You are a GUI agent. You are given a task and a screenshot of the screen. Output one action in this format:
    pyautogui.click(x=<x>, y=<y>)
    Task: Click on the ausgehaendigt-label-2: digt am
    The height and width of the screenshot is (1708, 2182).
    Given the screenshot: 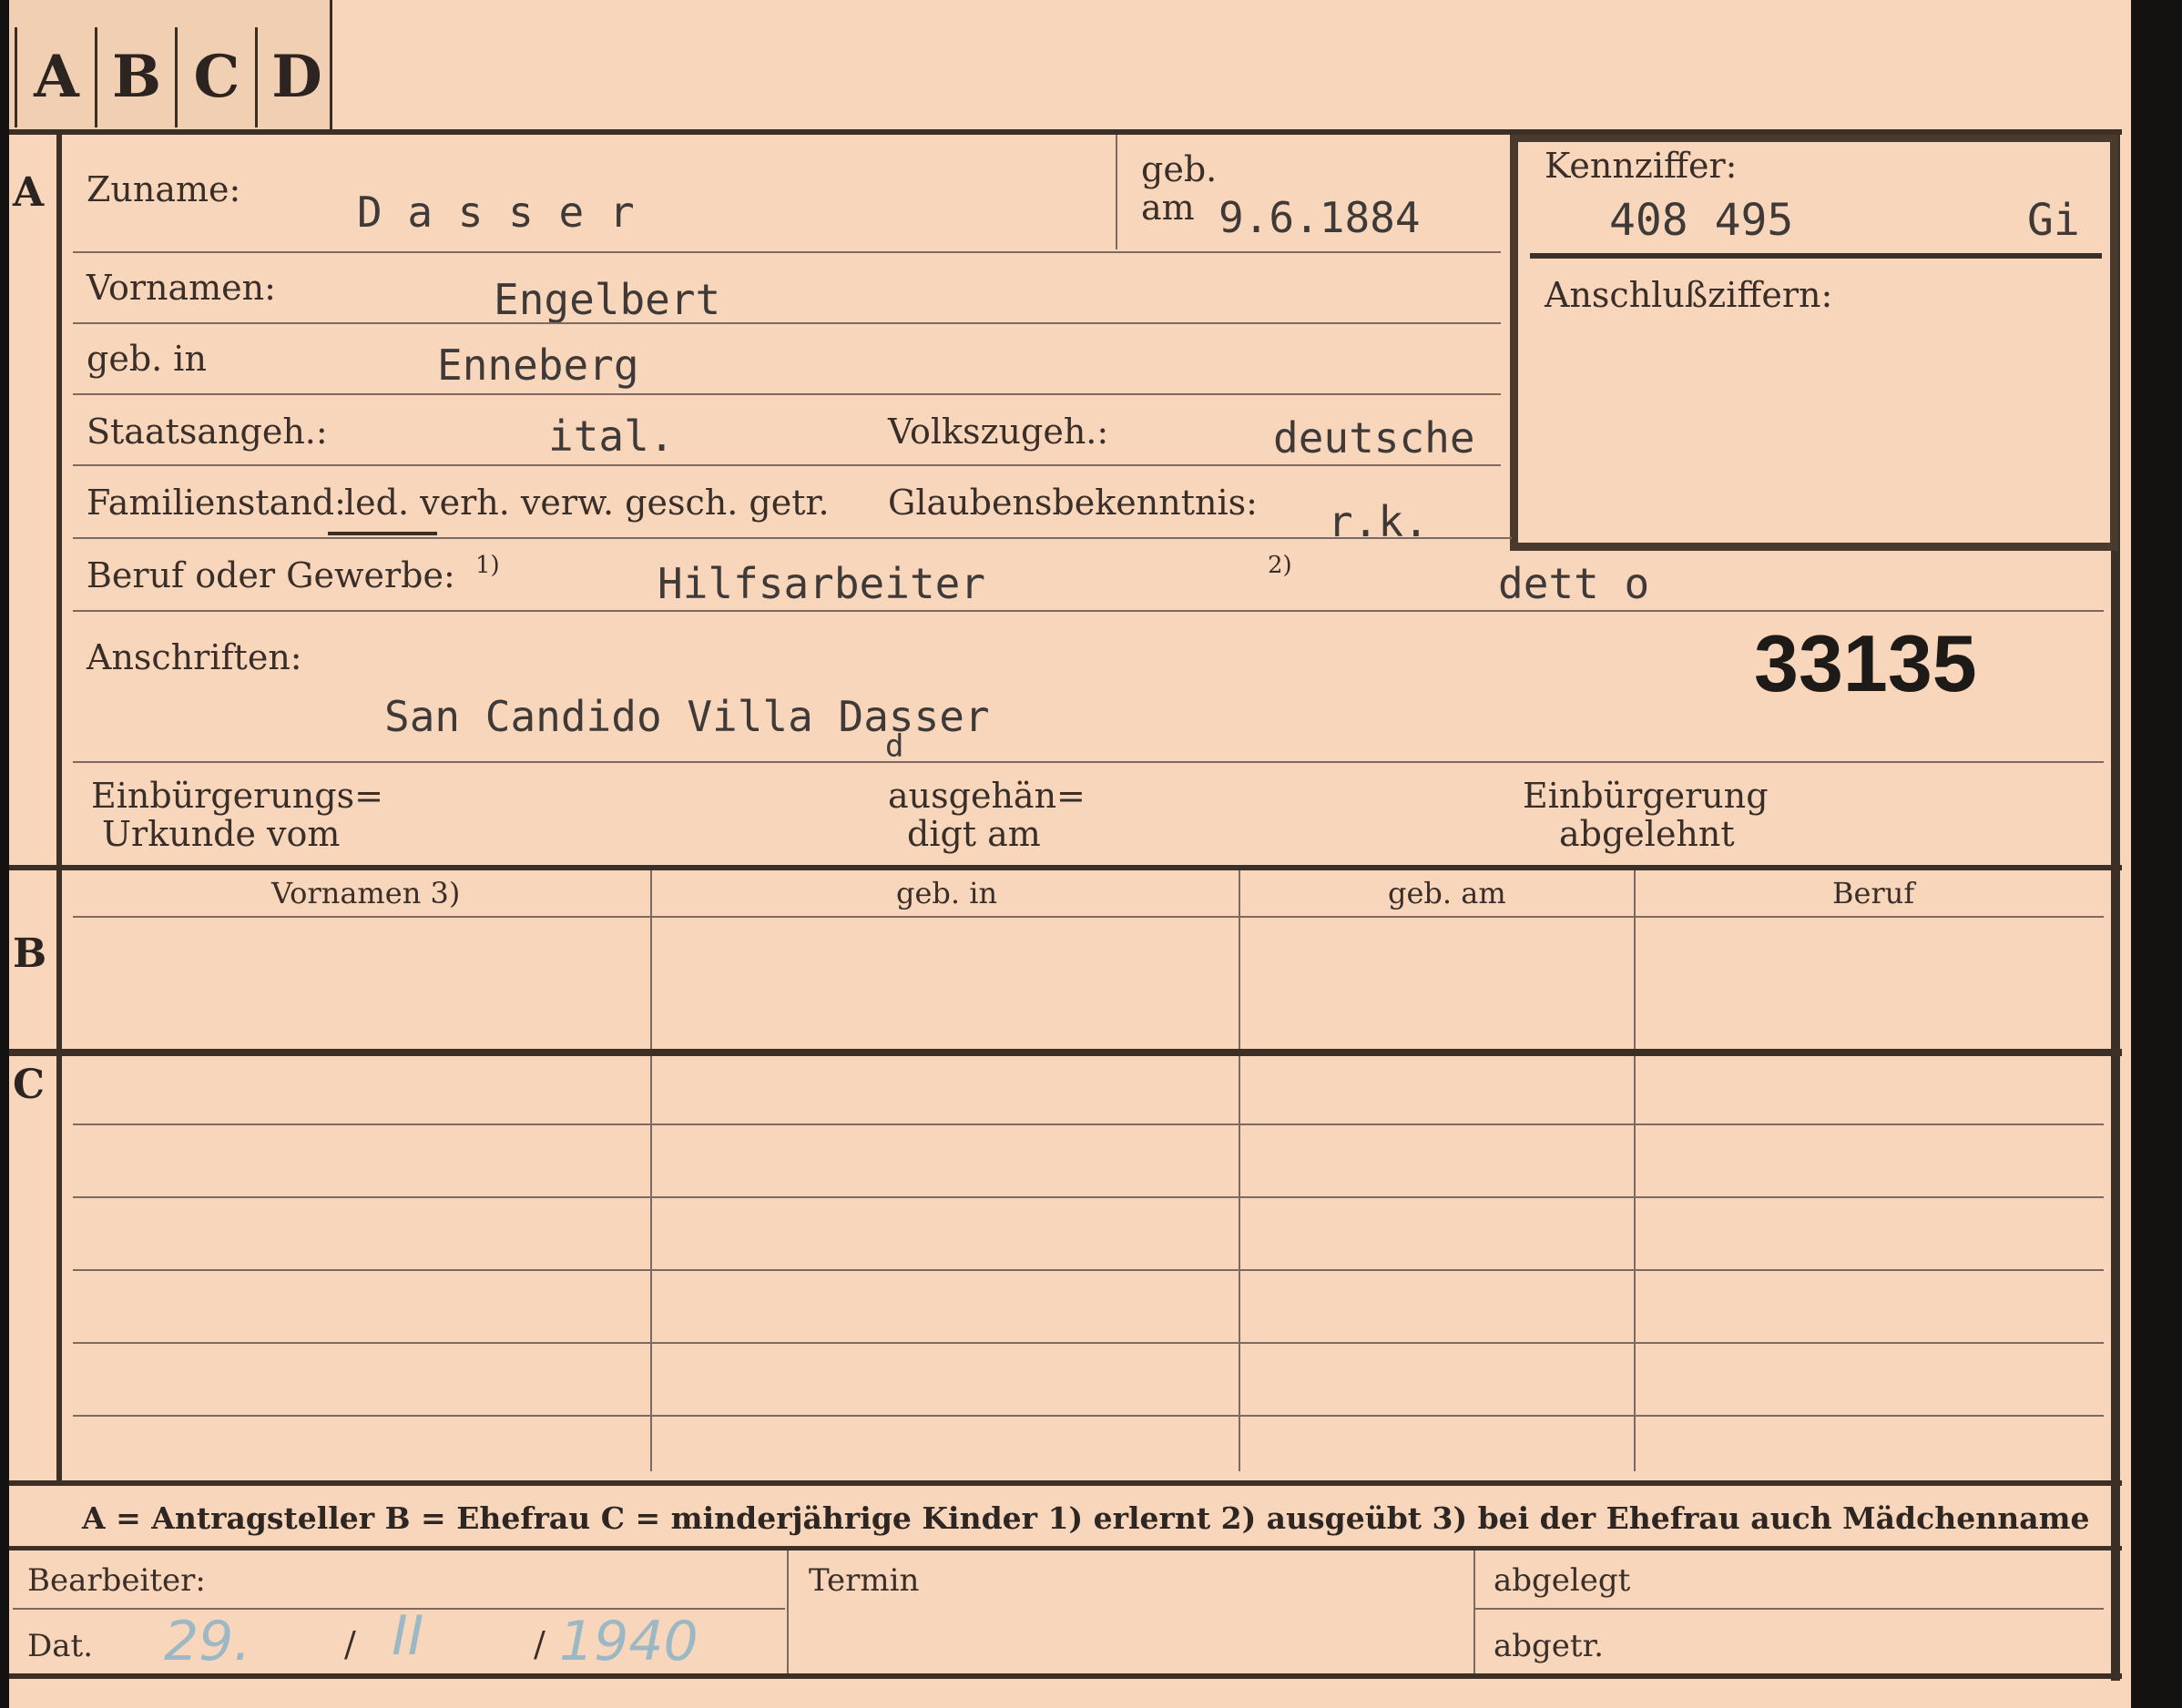 What is the action you would take?
    pyautogui.click(x=974, y=834)
    